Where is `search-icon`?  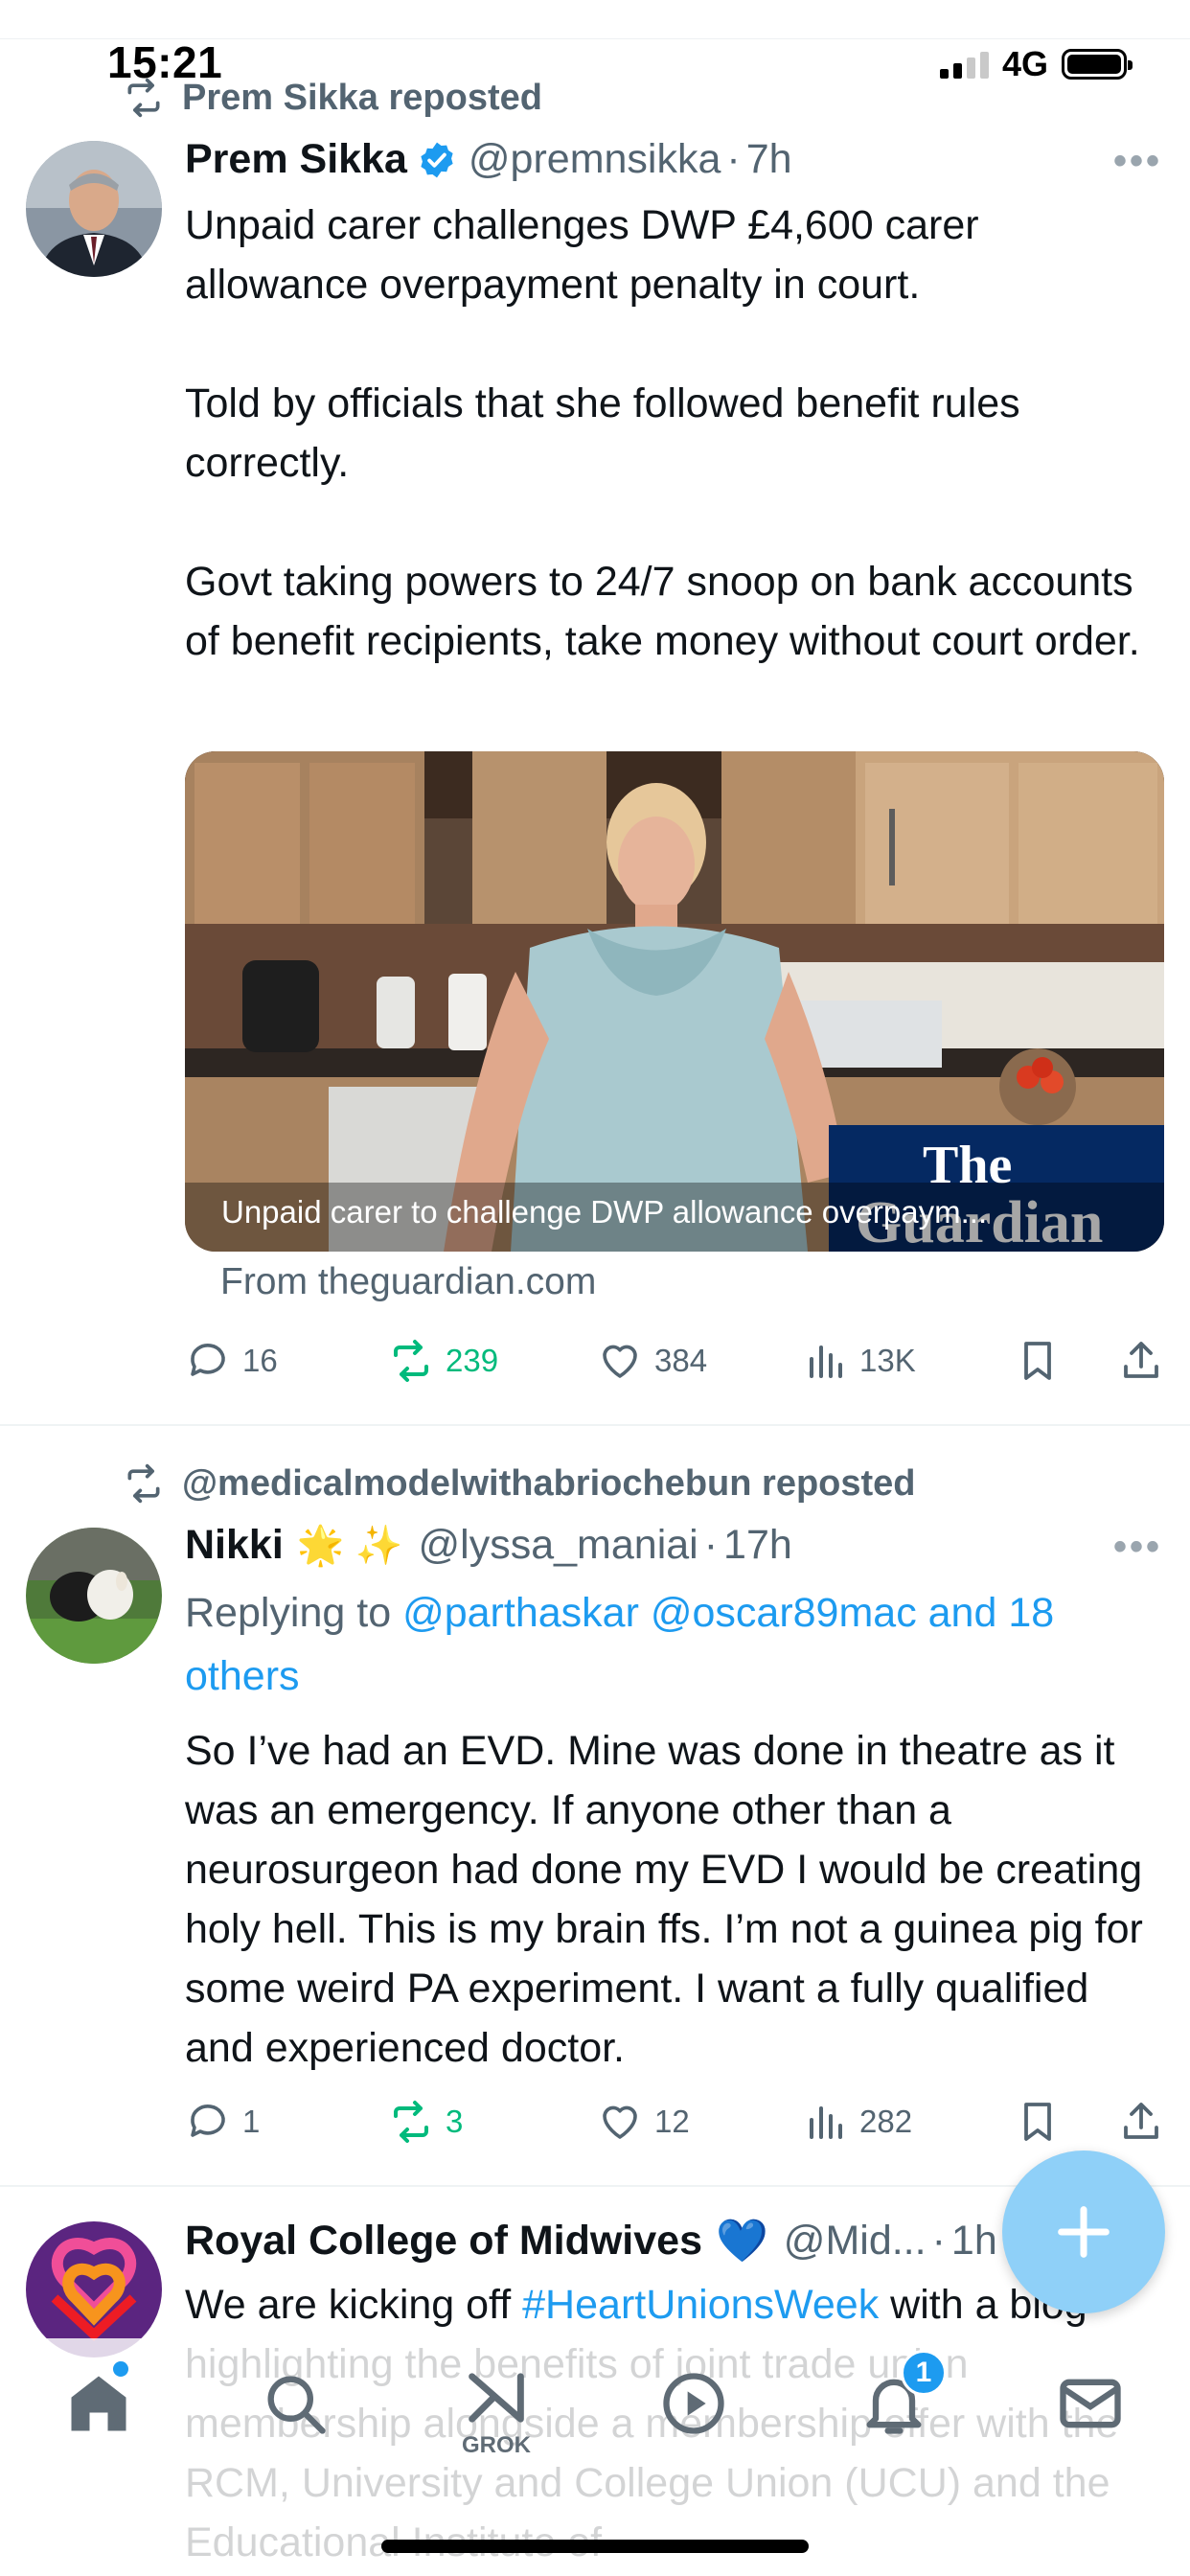 search-icon is located at coordinates (296, 2405).